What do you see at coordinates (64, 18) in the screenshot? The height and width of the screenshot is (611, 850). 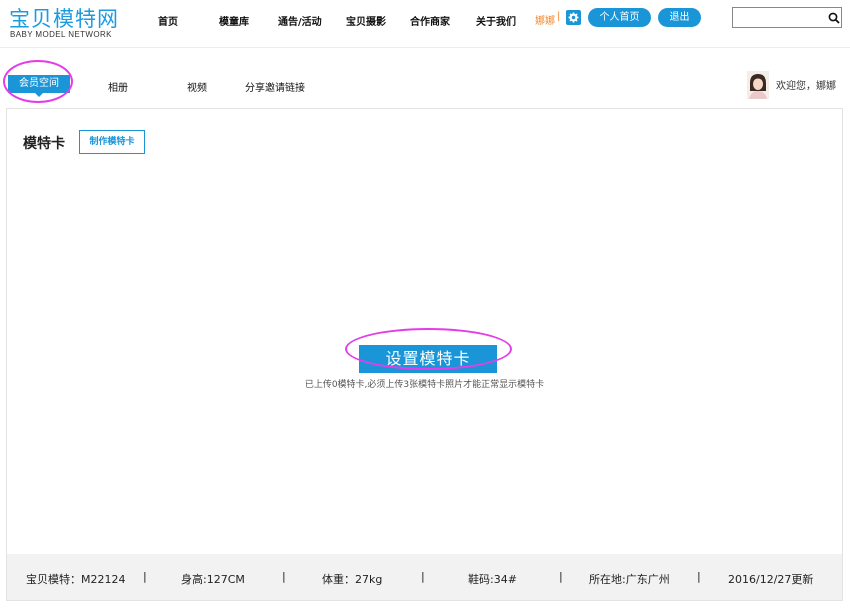 I see `site-logo: 宝贝模特网` at bounding box center [64, 18].